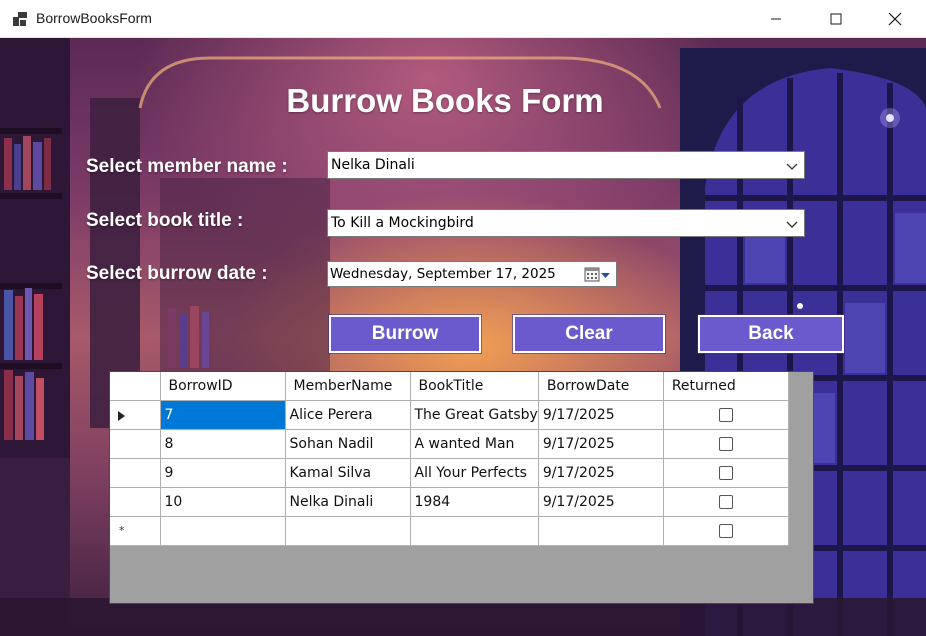 The height and width of the screenshot is (636, 926). Describe the element at coordinates (474, 386) in the screenshot. I see `column-header-booktitle: BookTitle` at that location.